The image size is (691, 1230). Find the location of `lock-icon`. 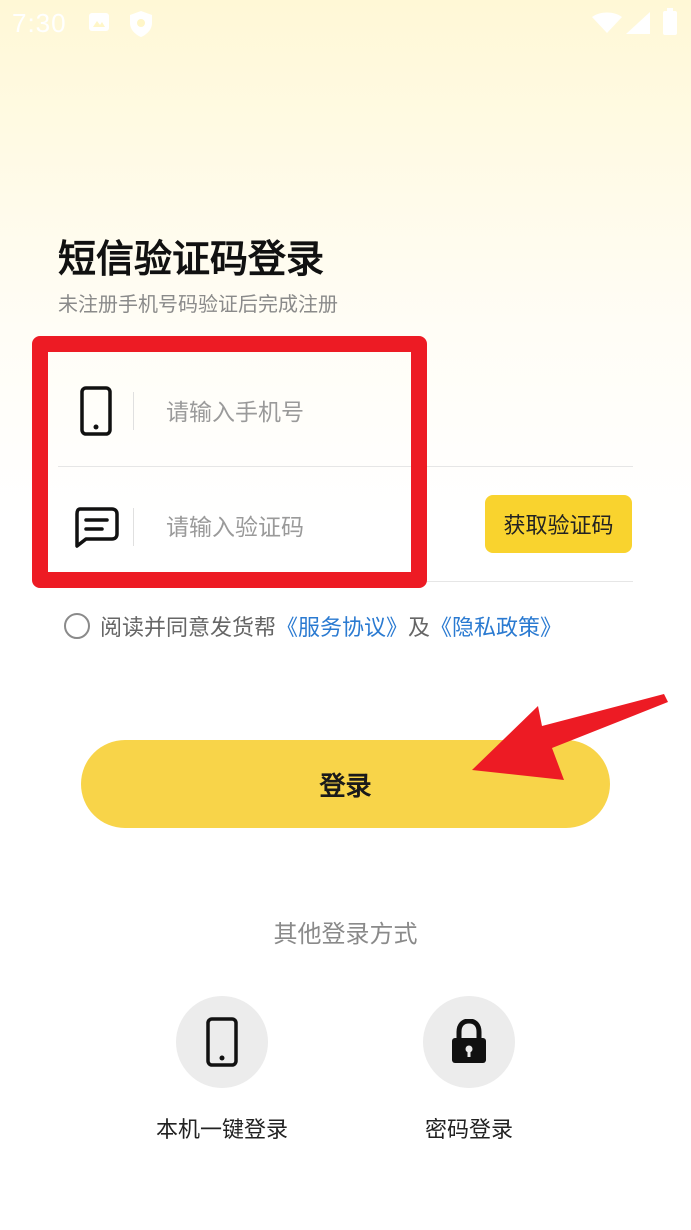

lock-icon is located at coordinates (469, 1041).